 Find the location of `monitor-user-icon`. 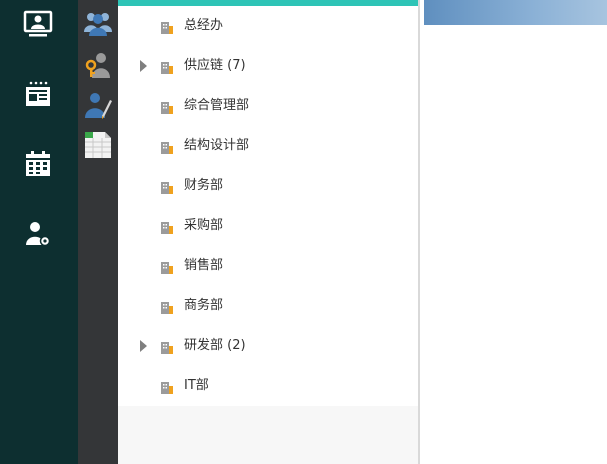

monitor-user-icon is located at coordinates (38, 26).